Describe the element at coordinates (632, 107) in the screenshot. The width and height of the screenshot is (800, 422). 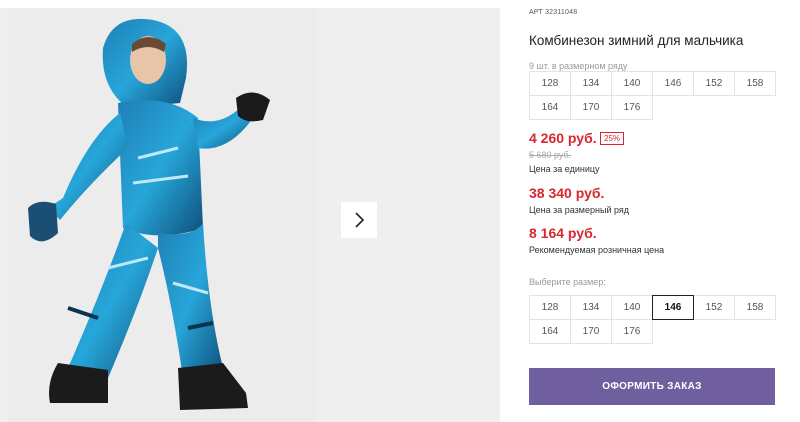
I see `size-row-cell: 176` at that location.